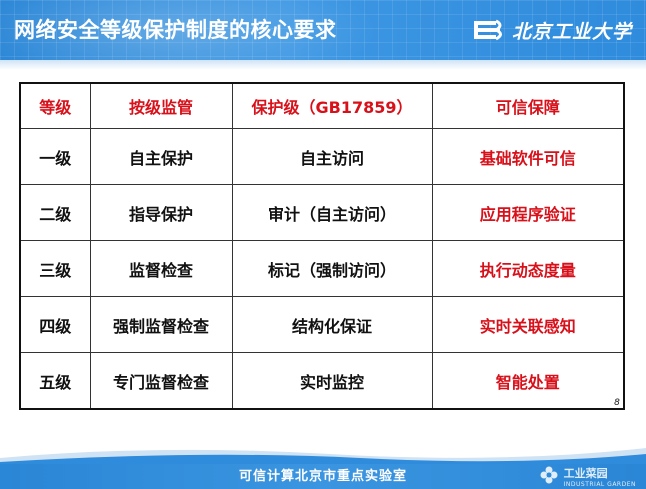 The image size is (646, 489). Describe the element at coordinates (161, 324) in the screenshot. I see `cell-supervision: 强制监督检查` at that location.